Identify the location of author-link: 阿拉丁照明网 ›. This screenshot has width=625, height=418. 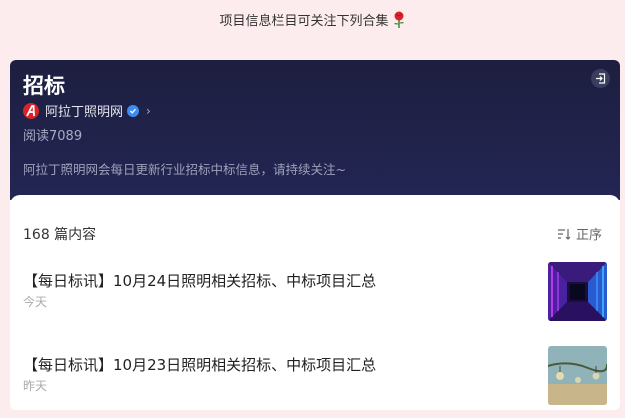
(87, 110).